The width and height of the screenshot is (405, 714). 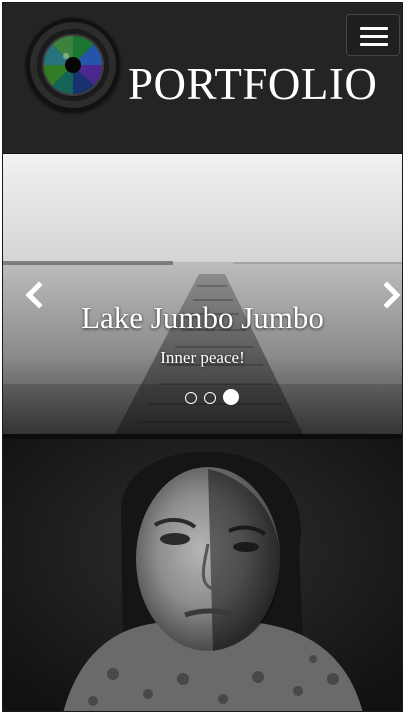 I want to click on slide-title: Lake Jumbo Jumbo, so click(x=202, y=317).